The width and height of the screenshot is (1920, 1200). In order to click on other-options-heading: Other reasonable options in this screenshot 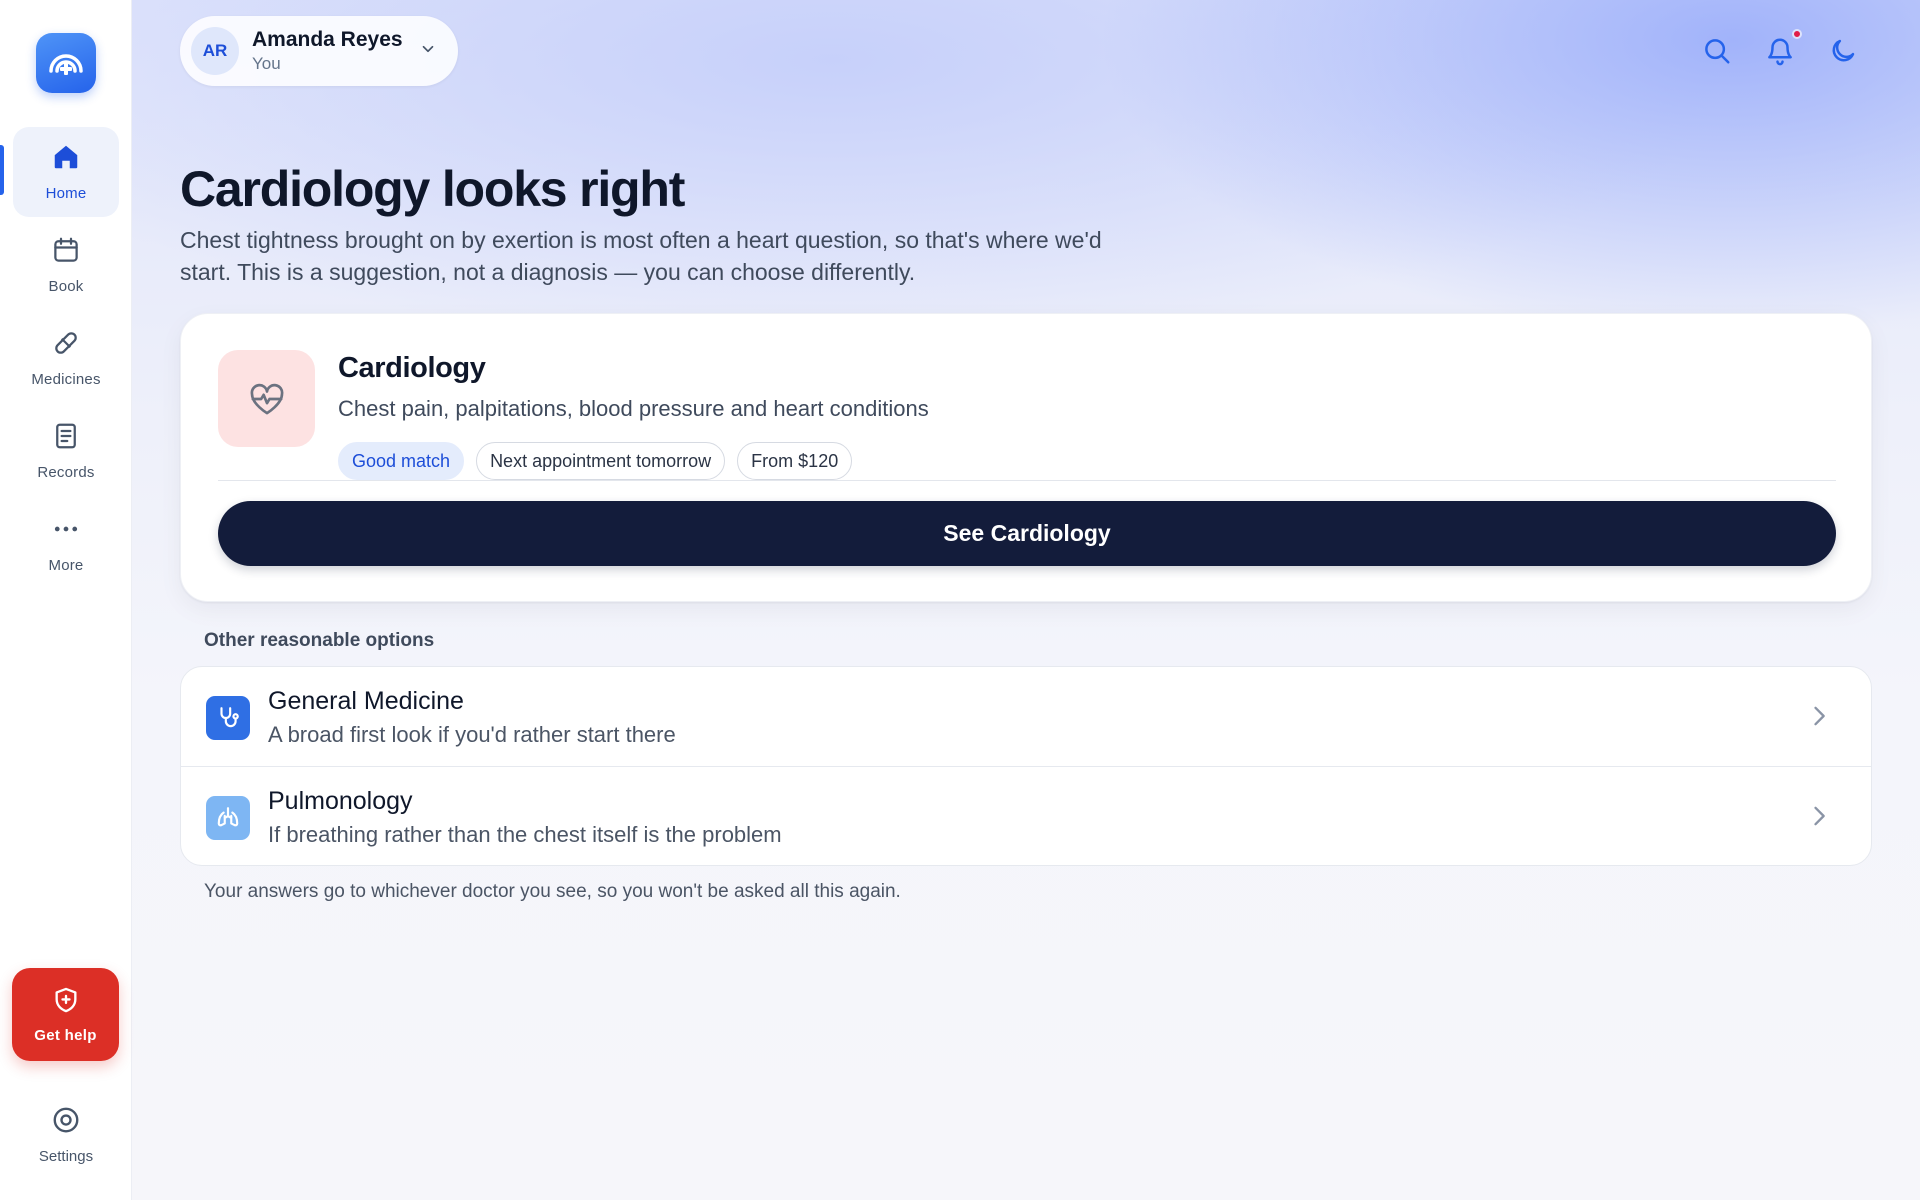, I will do `click(319, 640)`.